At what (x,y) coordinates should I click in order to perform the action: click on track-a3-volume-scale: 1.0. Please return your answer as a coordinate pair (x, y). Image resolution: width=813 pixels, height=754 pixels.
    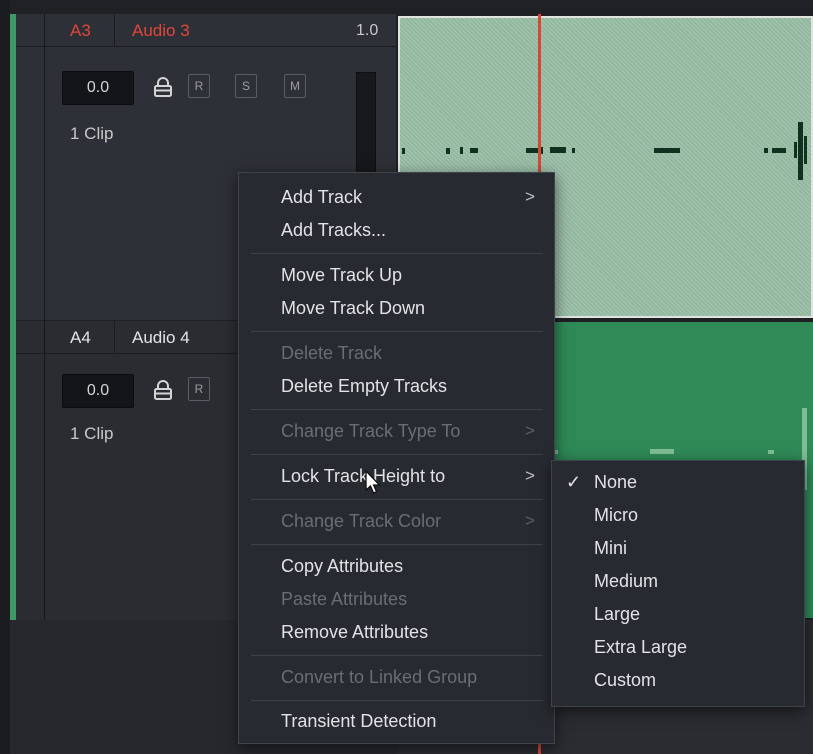
    Looking at the image, I should click on (367, 30).